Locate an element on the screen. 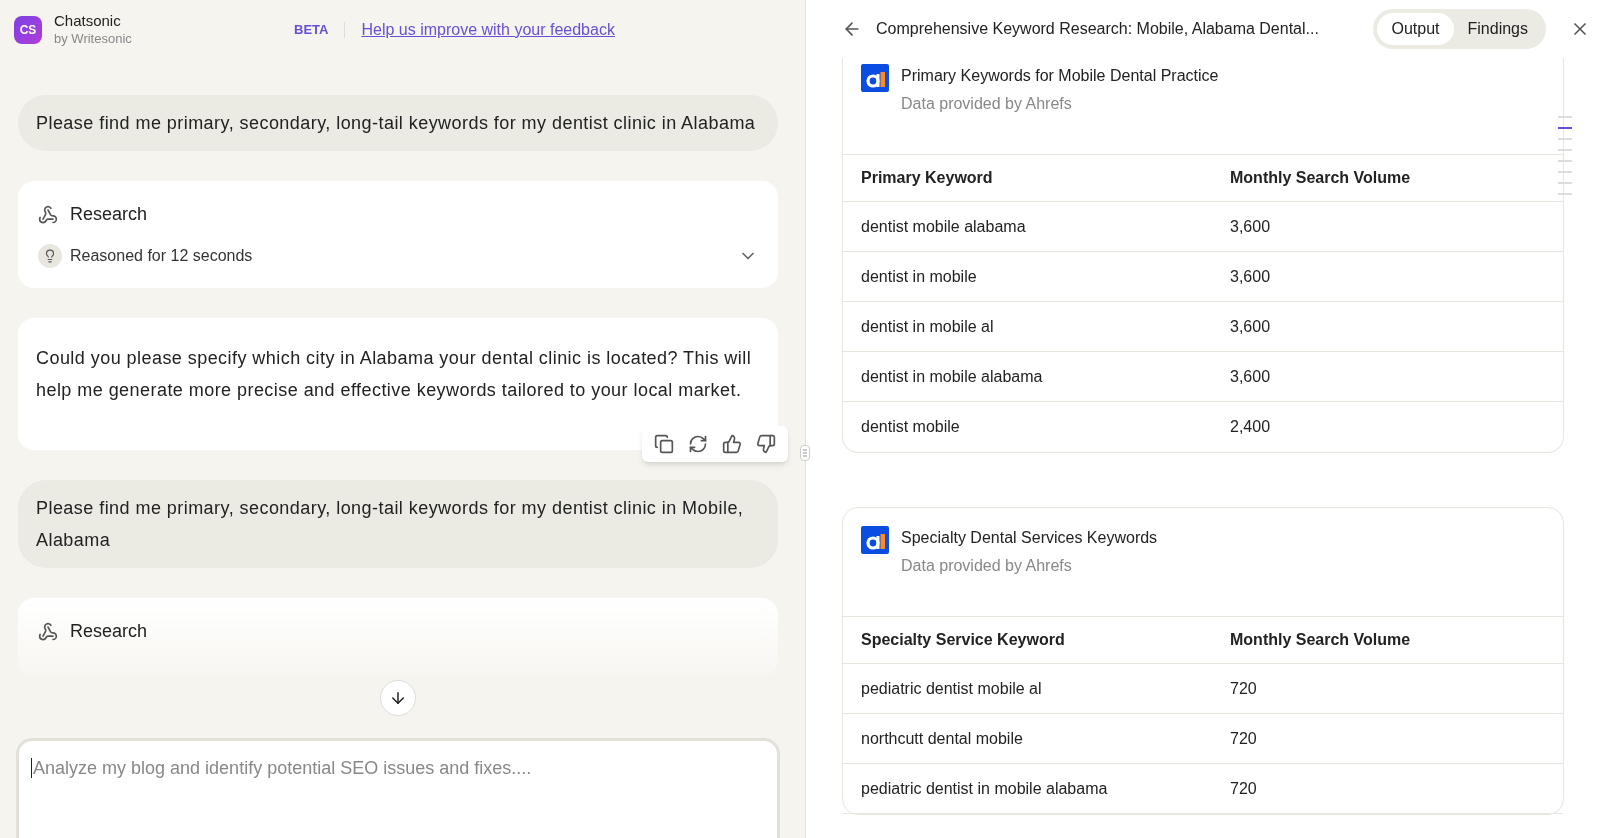  table-cell: dentist in mobile alabama is located at coordinates (1027, 377).